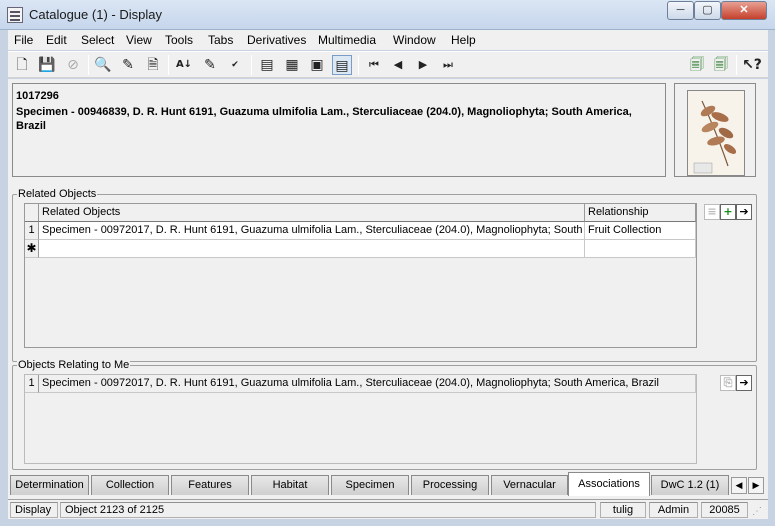 This screenshot has width=775, height=526. I want to click on sort-icon: A↓, so click(184, 65).